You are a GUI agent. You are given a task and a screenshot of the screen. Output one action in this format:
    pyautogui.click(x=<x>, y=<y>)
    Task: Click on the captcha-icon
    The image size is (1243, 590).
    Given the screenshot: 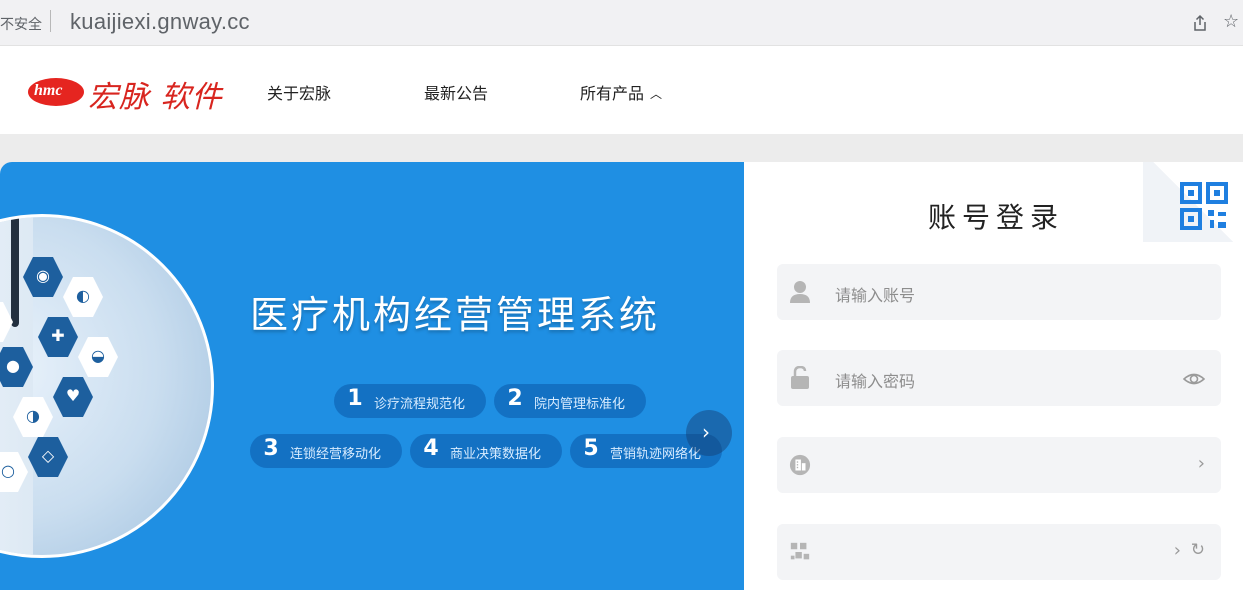 What is the action you would take?
    pyautogui.click(x=800, y=551)
    